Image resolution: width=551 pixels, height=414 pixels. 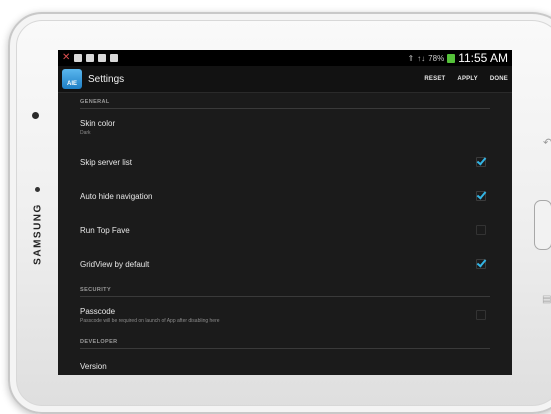 What do you see at coordinates (85, 132) in the screenshot?
I see `setting-value: Dark` at bounding box center [85, 132].